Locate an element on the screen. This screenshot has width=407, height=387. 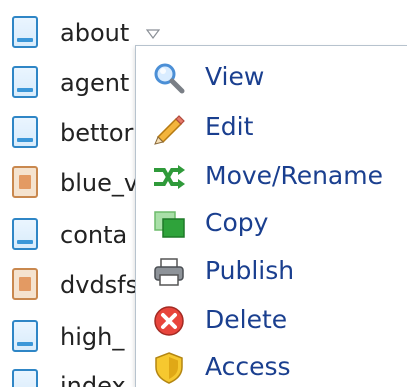
shuffle-icon is located at coordinates (169, 177).